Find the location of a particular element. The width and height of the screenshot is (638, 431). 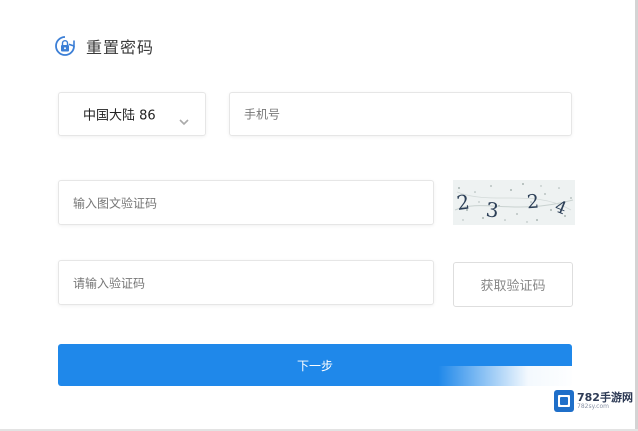

get-code-button: 获取验证码 is located at coordinates (513, 284).